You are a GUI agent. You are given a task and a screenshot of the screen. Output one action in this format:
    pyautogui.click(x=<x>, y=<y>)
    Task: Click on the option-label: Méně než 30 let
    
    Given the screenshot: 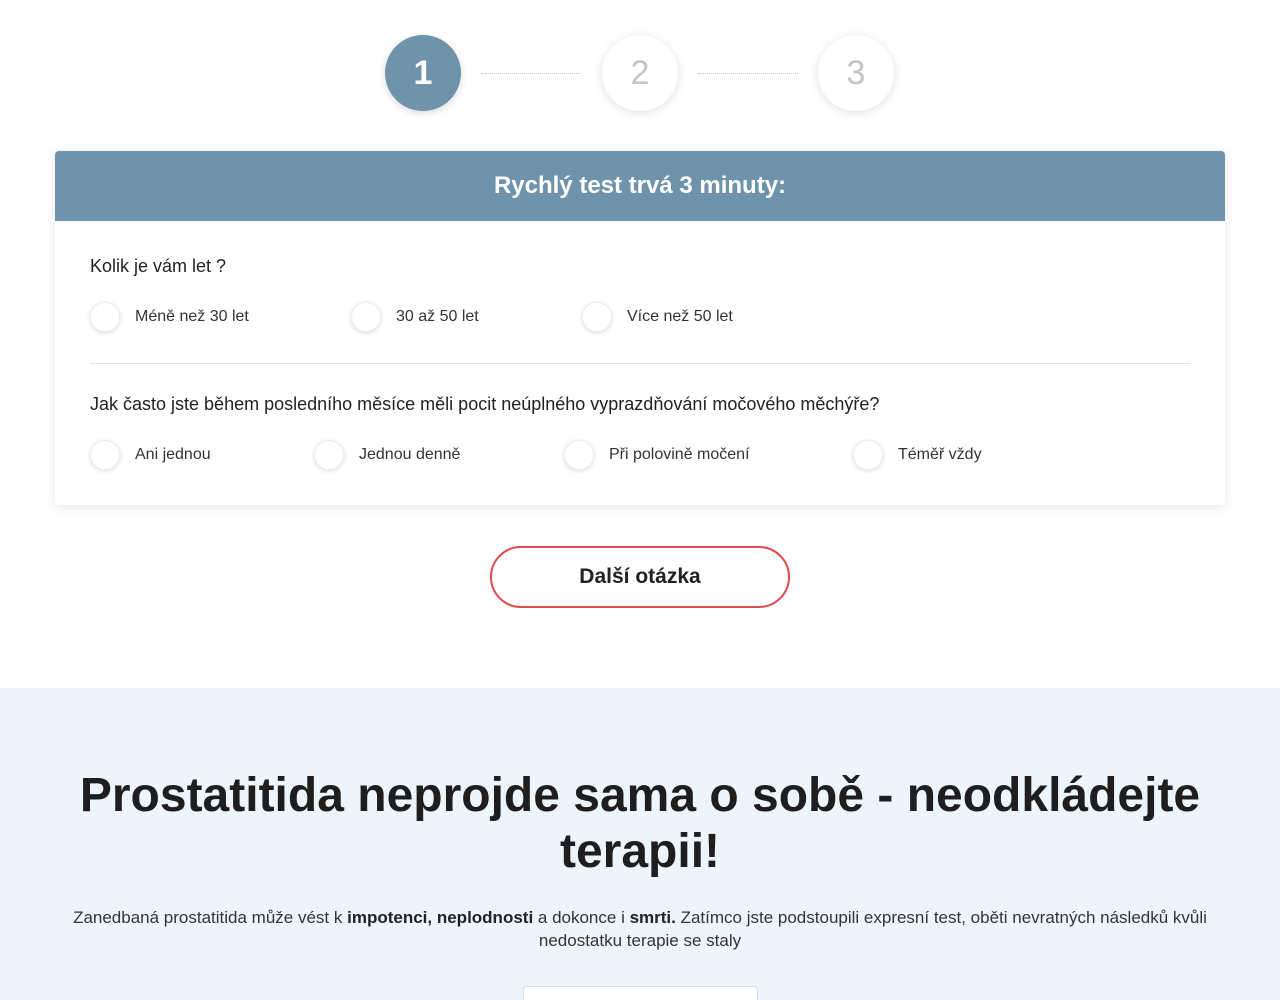 What is the action you would take?
    pyautogui.click(x=192, y=316)
    